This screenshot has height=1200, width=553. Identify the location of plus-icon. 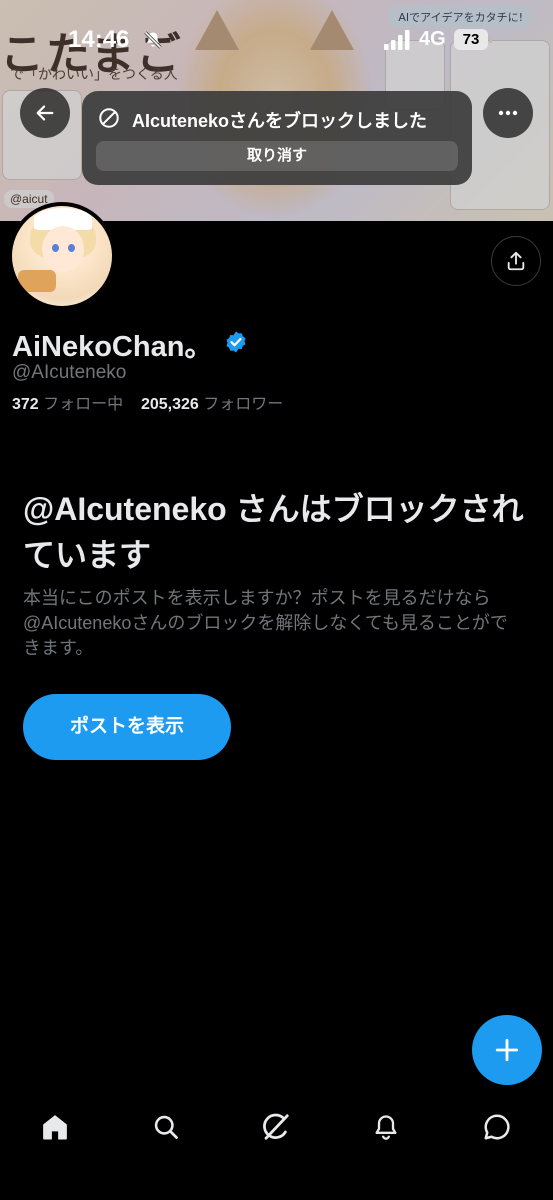
(507, 1050).